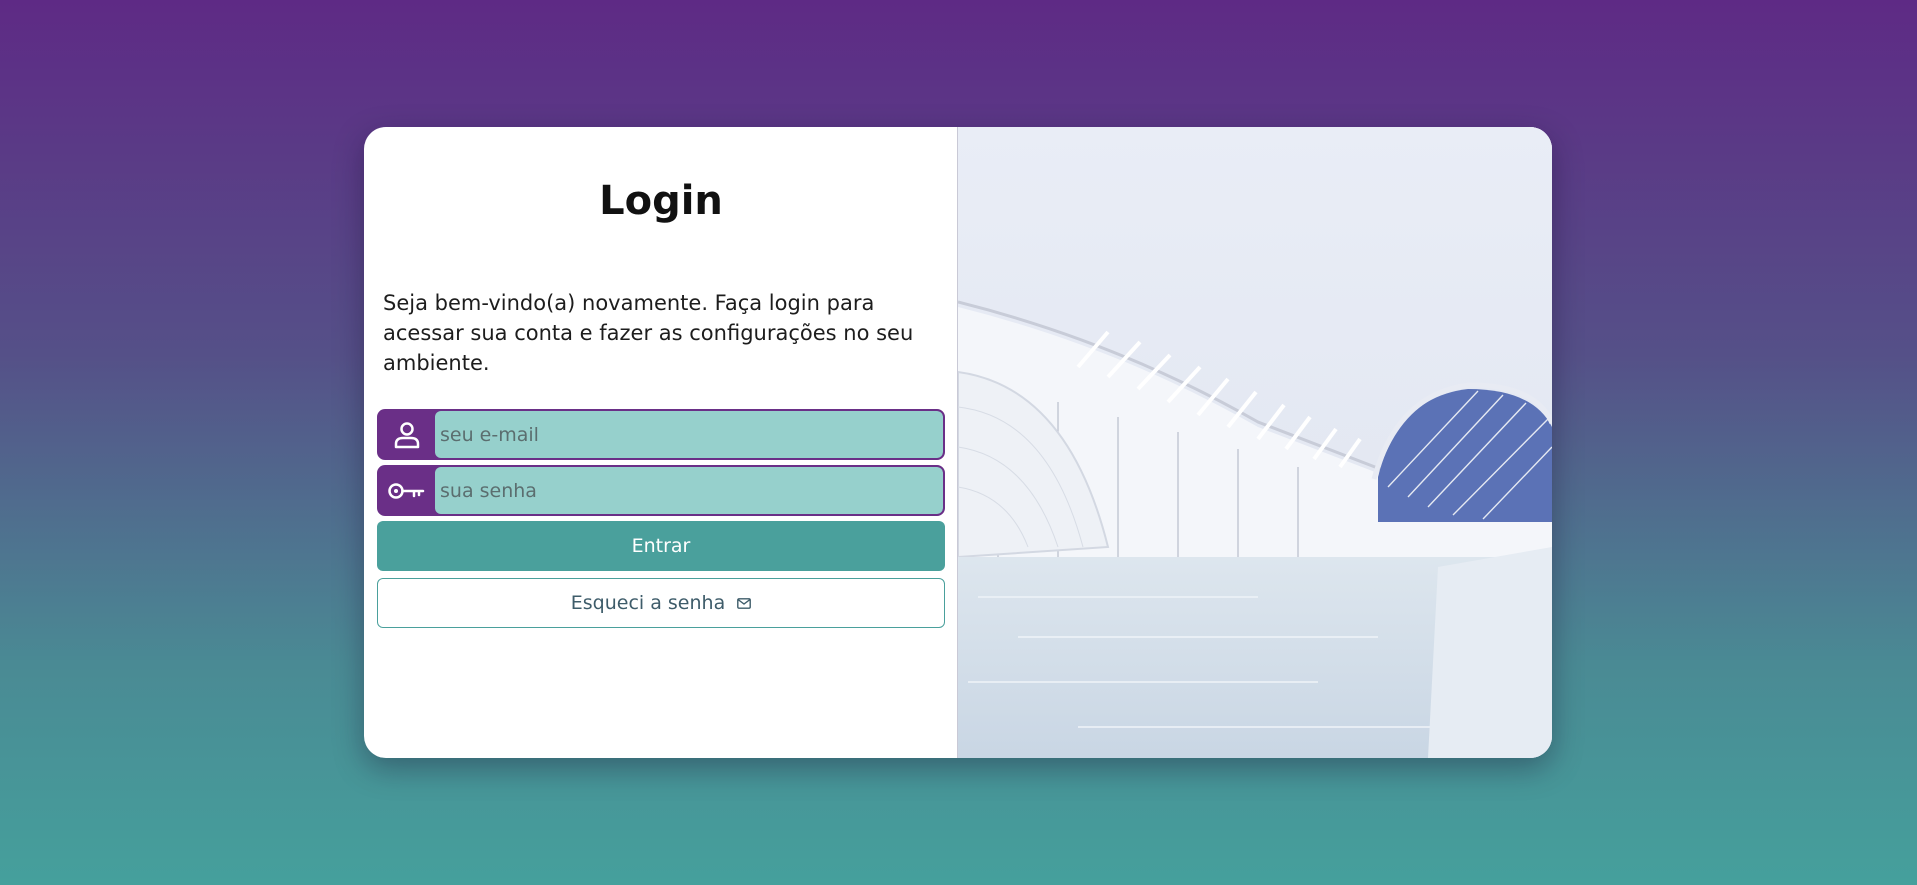 This screenshot has width=1917, height=885. Describe the element at coordinates (407, 490) in the screenshot. I see `key-icon` at that location.